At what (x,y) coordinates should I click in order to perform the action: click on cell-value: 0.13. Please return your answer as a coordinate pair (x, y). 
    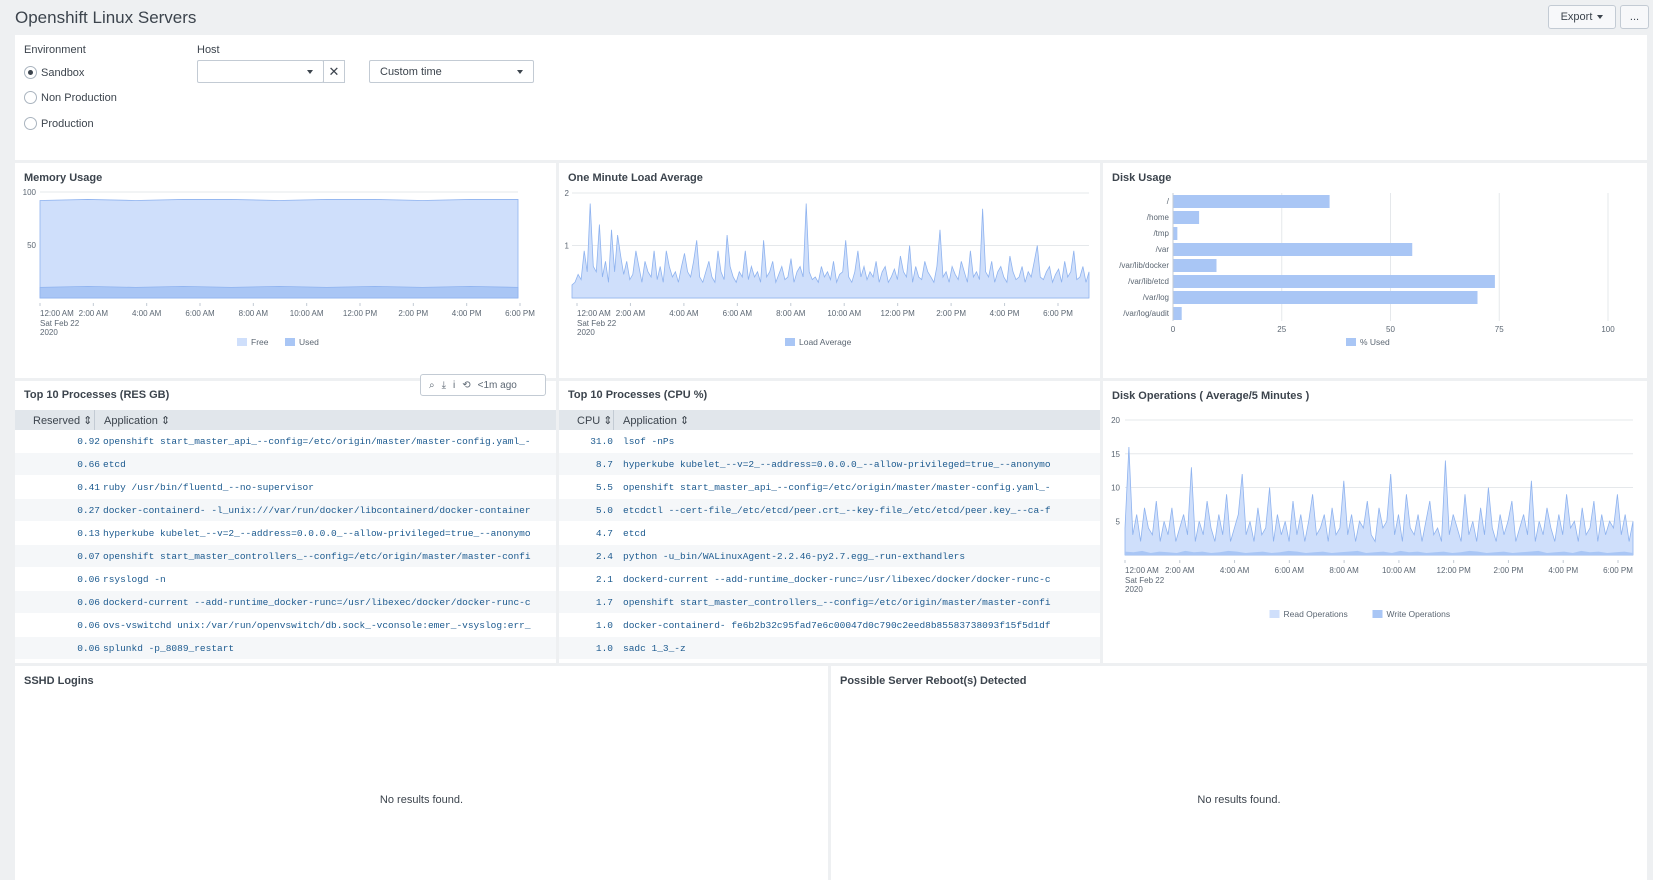
    Looking at the image, I should click on (88, 533).